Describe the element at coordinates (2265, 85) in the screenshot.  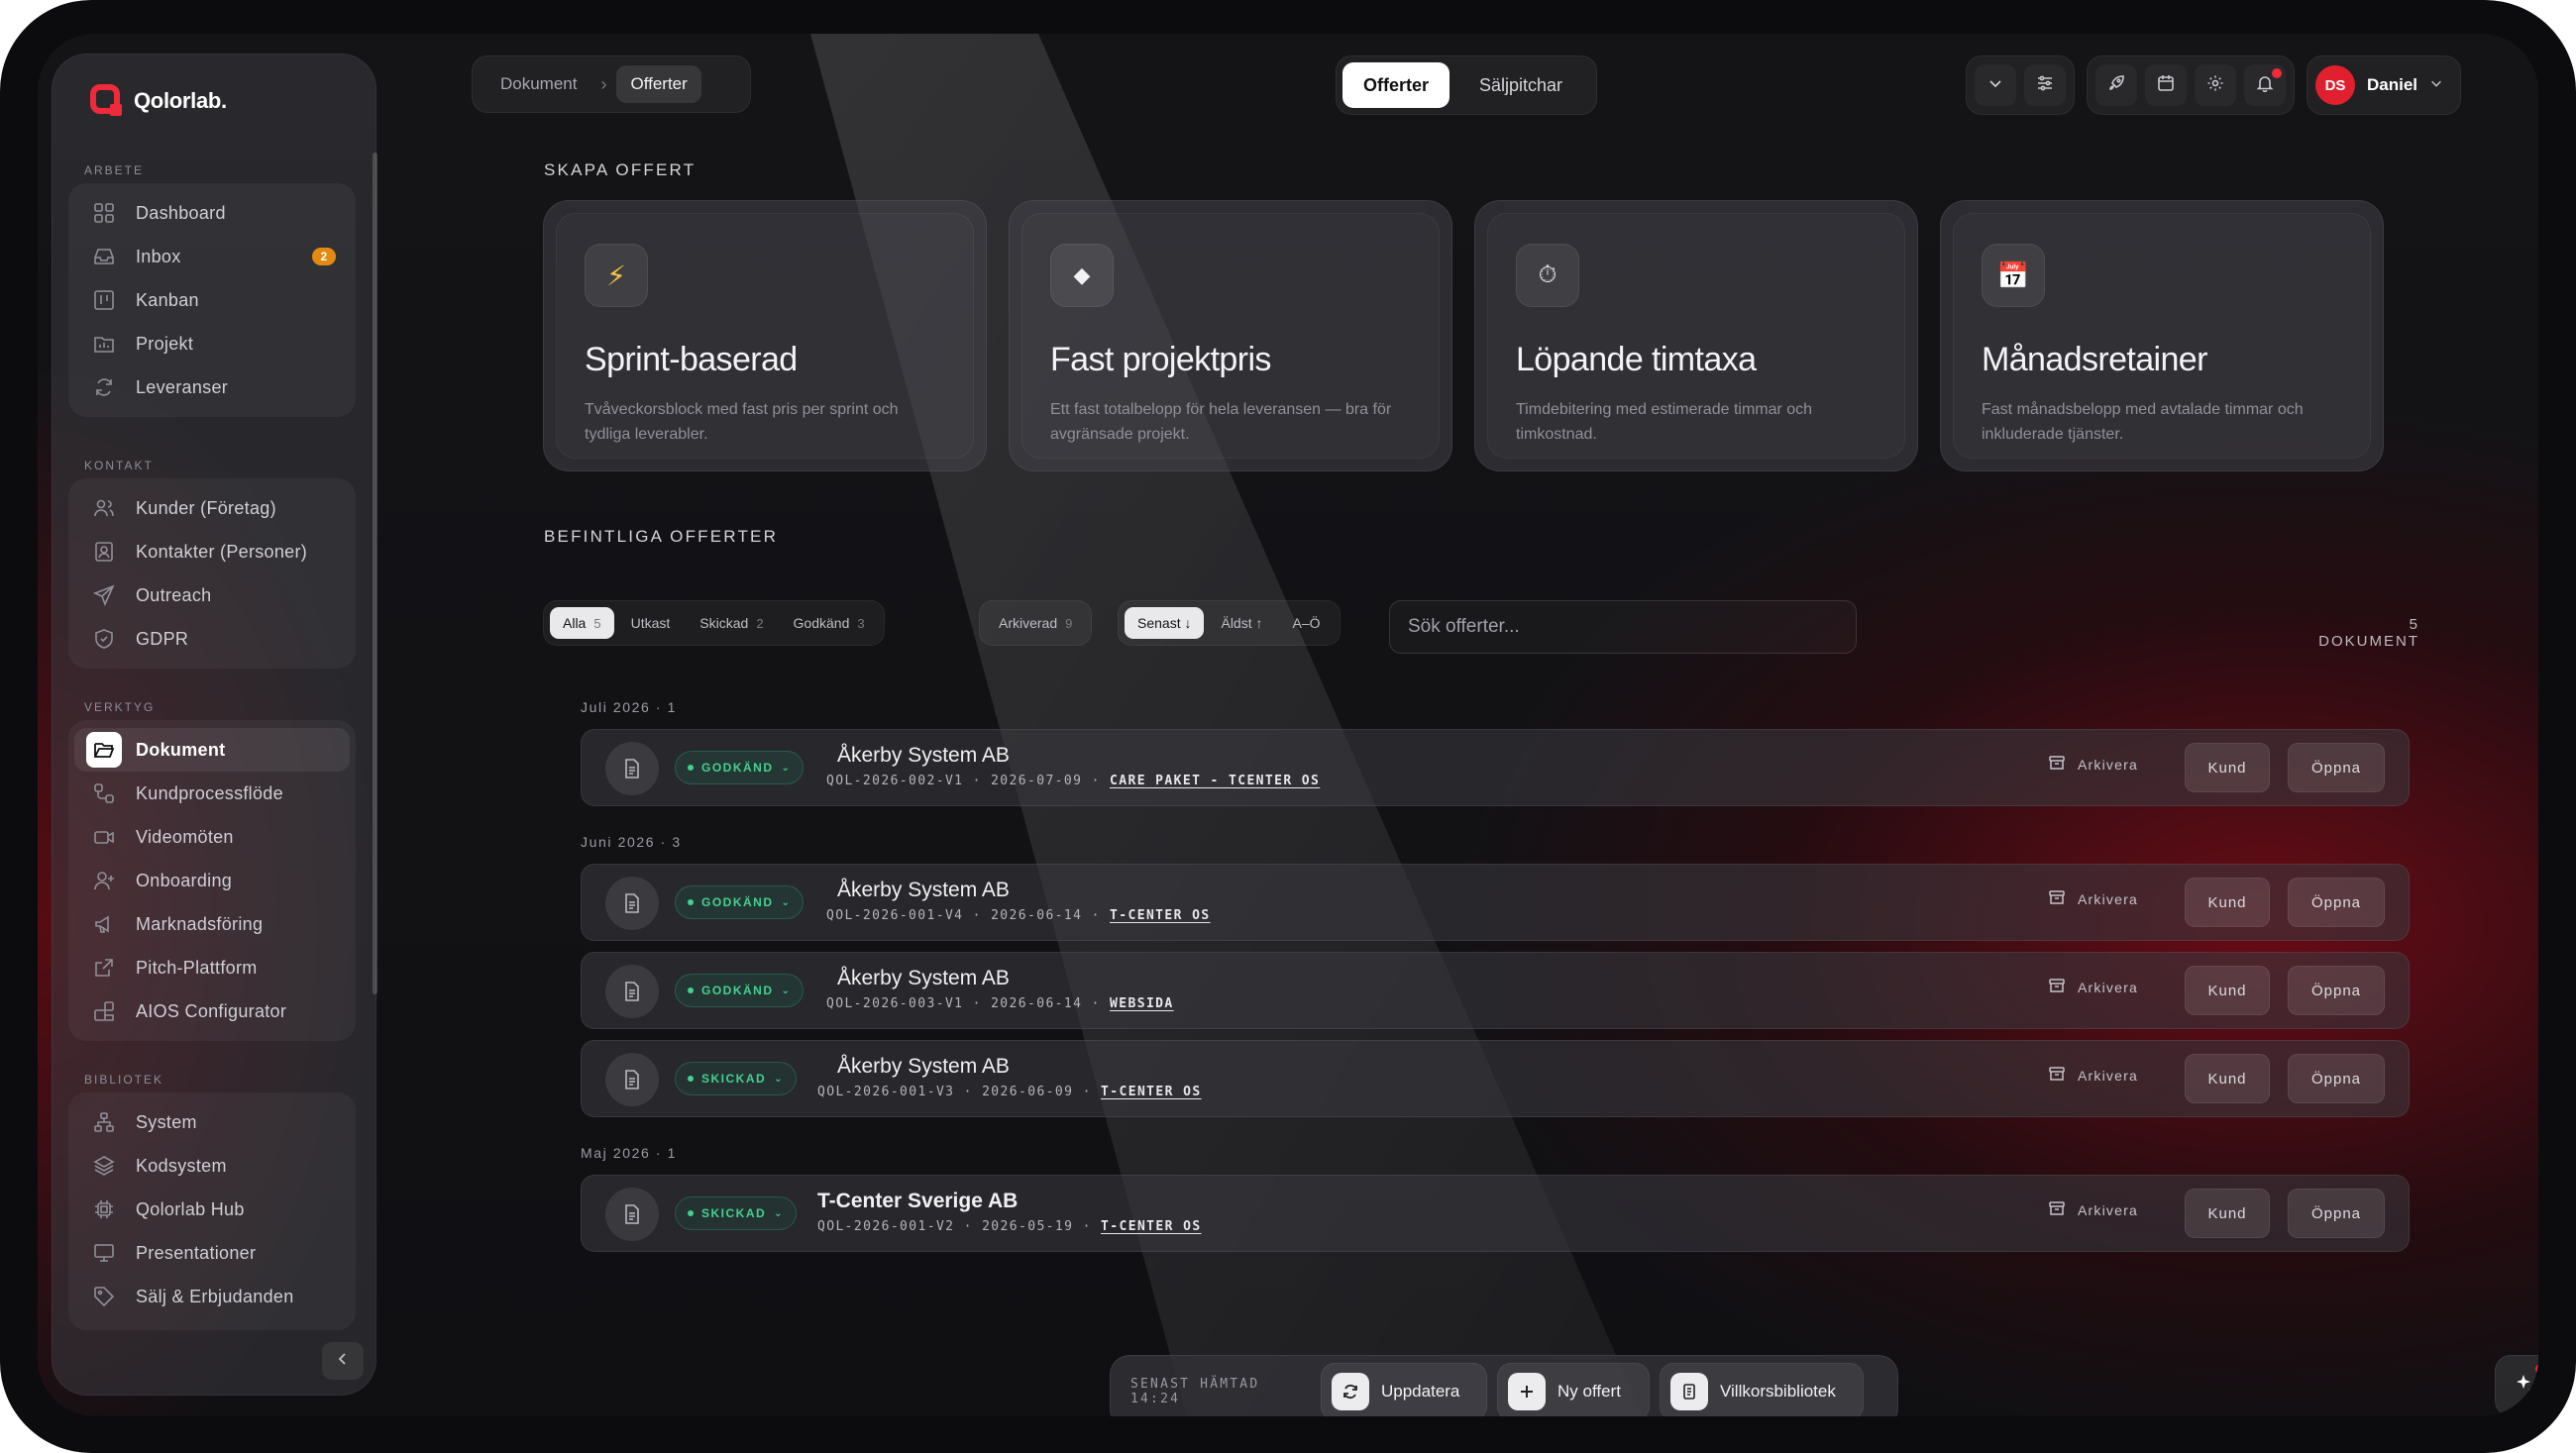
I see `notifications-button` at that location.